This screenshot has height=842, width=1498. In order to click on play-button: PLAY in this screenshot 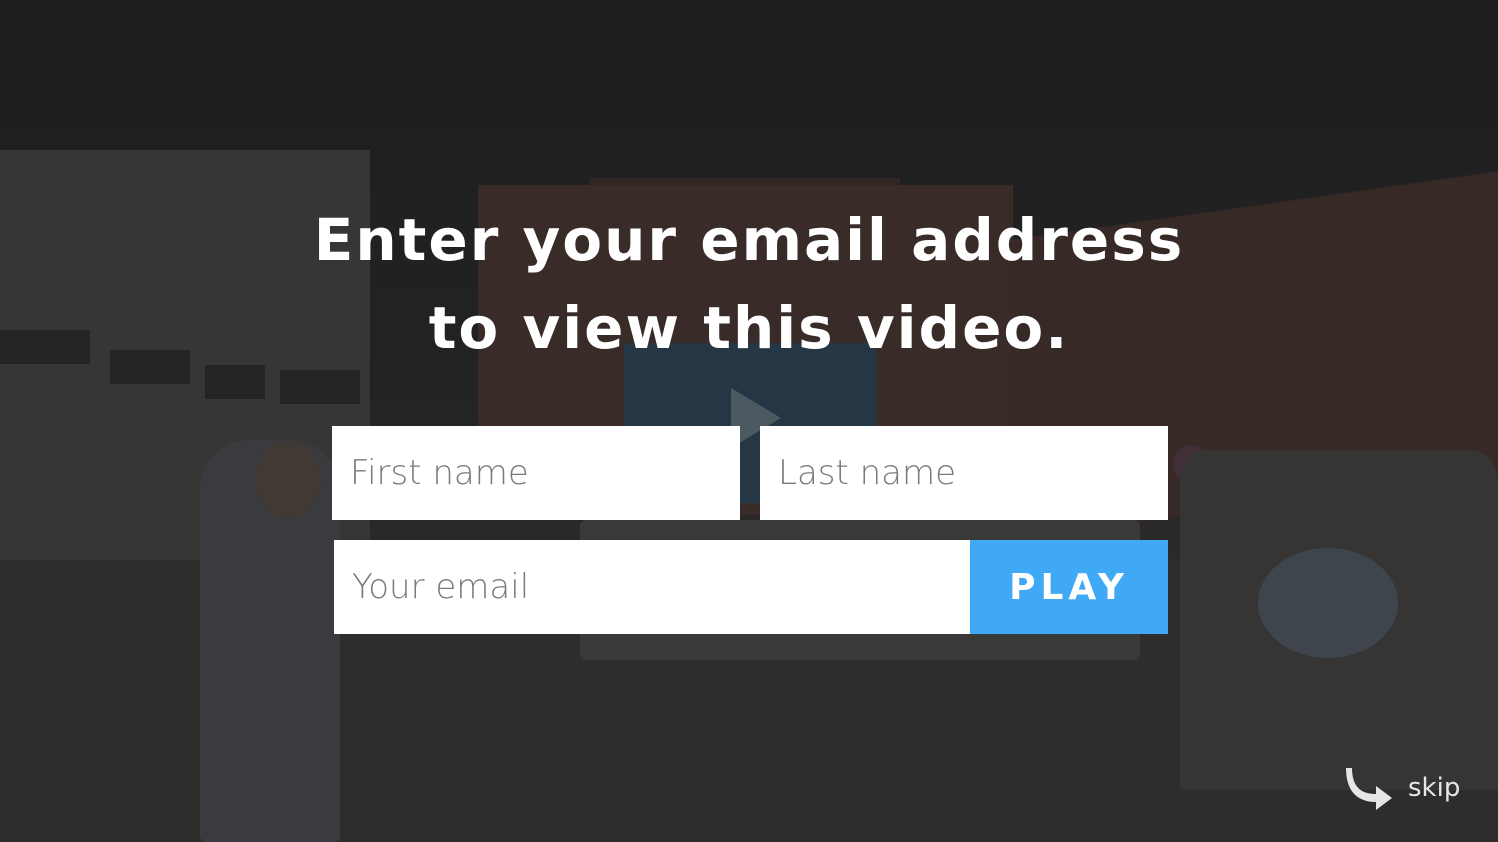, I will do `click(1069, 587)`.